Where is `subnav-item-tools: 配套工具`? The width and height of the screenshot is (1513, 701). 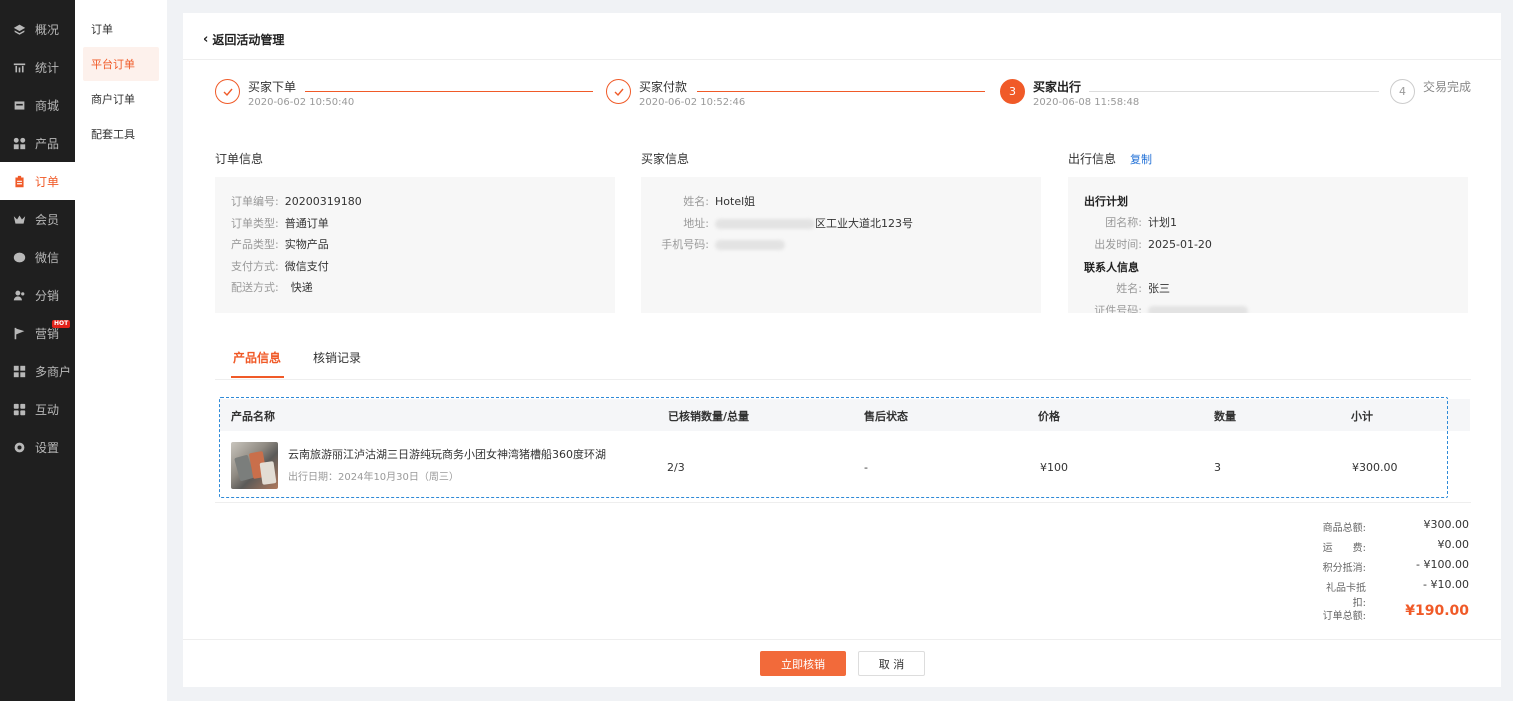 subnav-item-tools: 配套工具 is located at coordinates (121, 134).